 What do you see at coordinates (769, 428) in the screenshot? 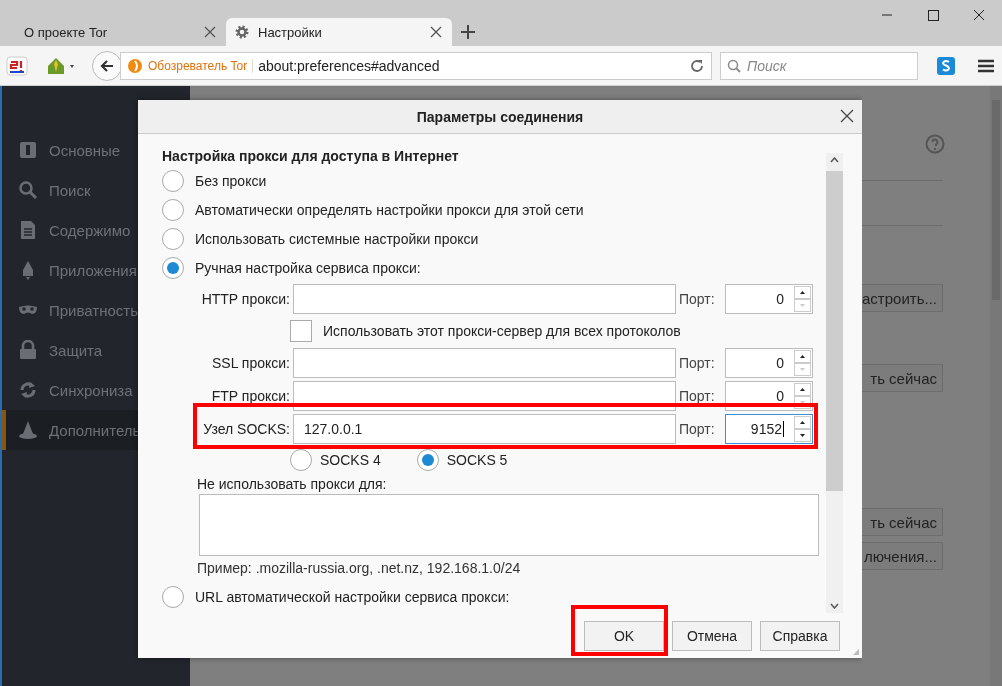
I see `port-field: 9152` at bounding box center [769, 428].